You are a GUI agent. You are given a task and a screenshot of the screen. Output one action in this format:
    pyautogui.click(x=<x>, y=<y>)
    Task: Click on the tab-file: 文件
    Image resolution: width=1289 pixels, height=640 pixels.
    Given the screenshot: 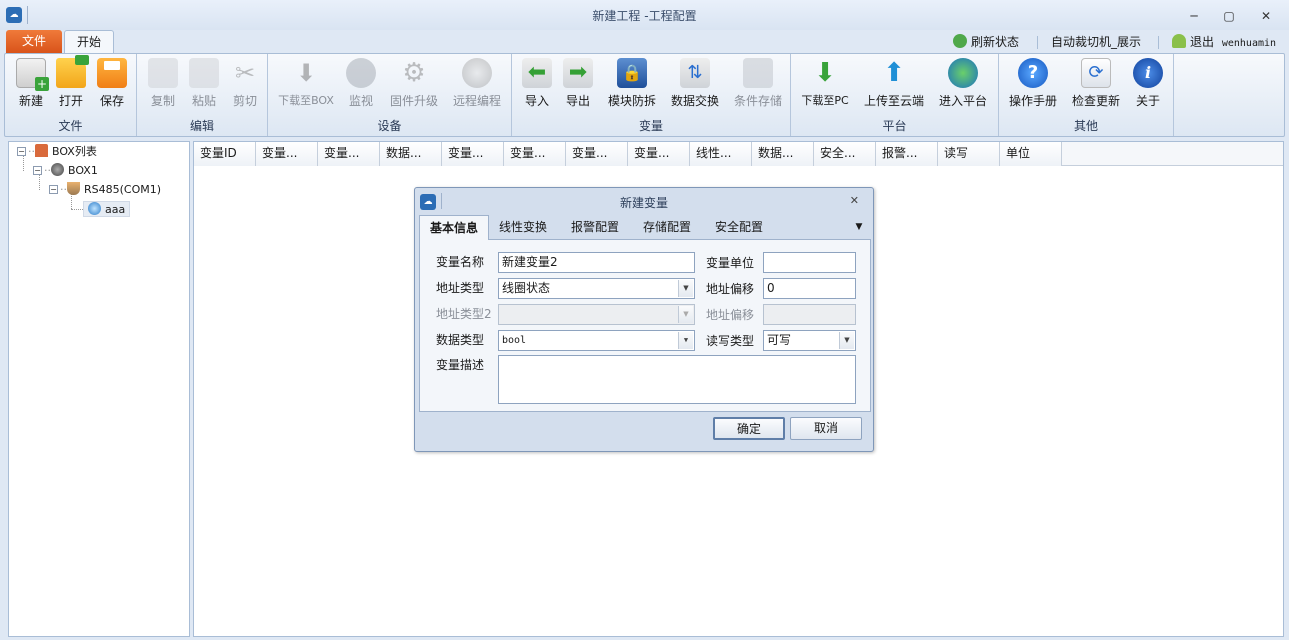 What is the action you would take?
    pyautogui.click(x=34, y=41)
    